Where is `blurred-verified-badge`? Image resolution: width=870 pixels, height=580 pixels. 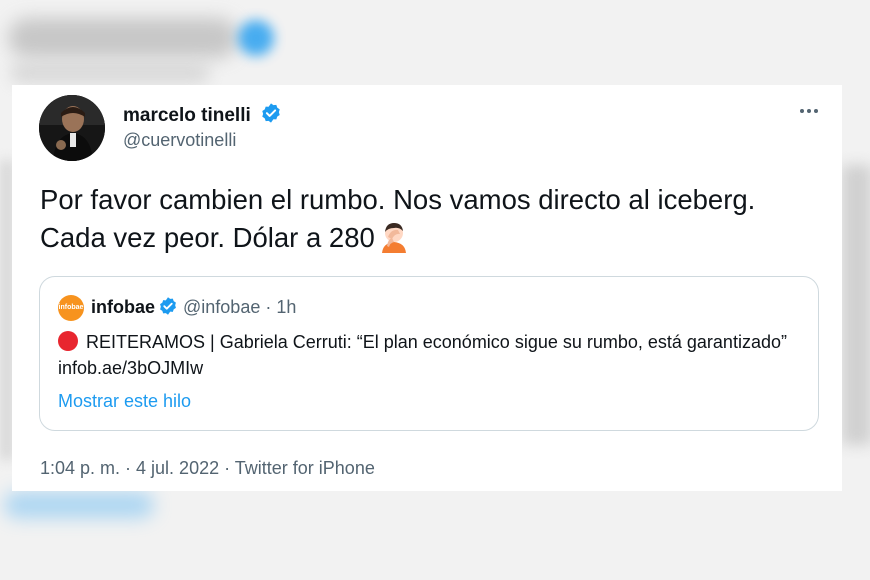 blurred-verified-badge is located at coordinates (256, 38).